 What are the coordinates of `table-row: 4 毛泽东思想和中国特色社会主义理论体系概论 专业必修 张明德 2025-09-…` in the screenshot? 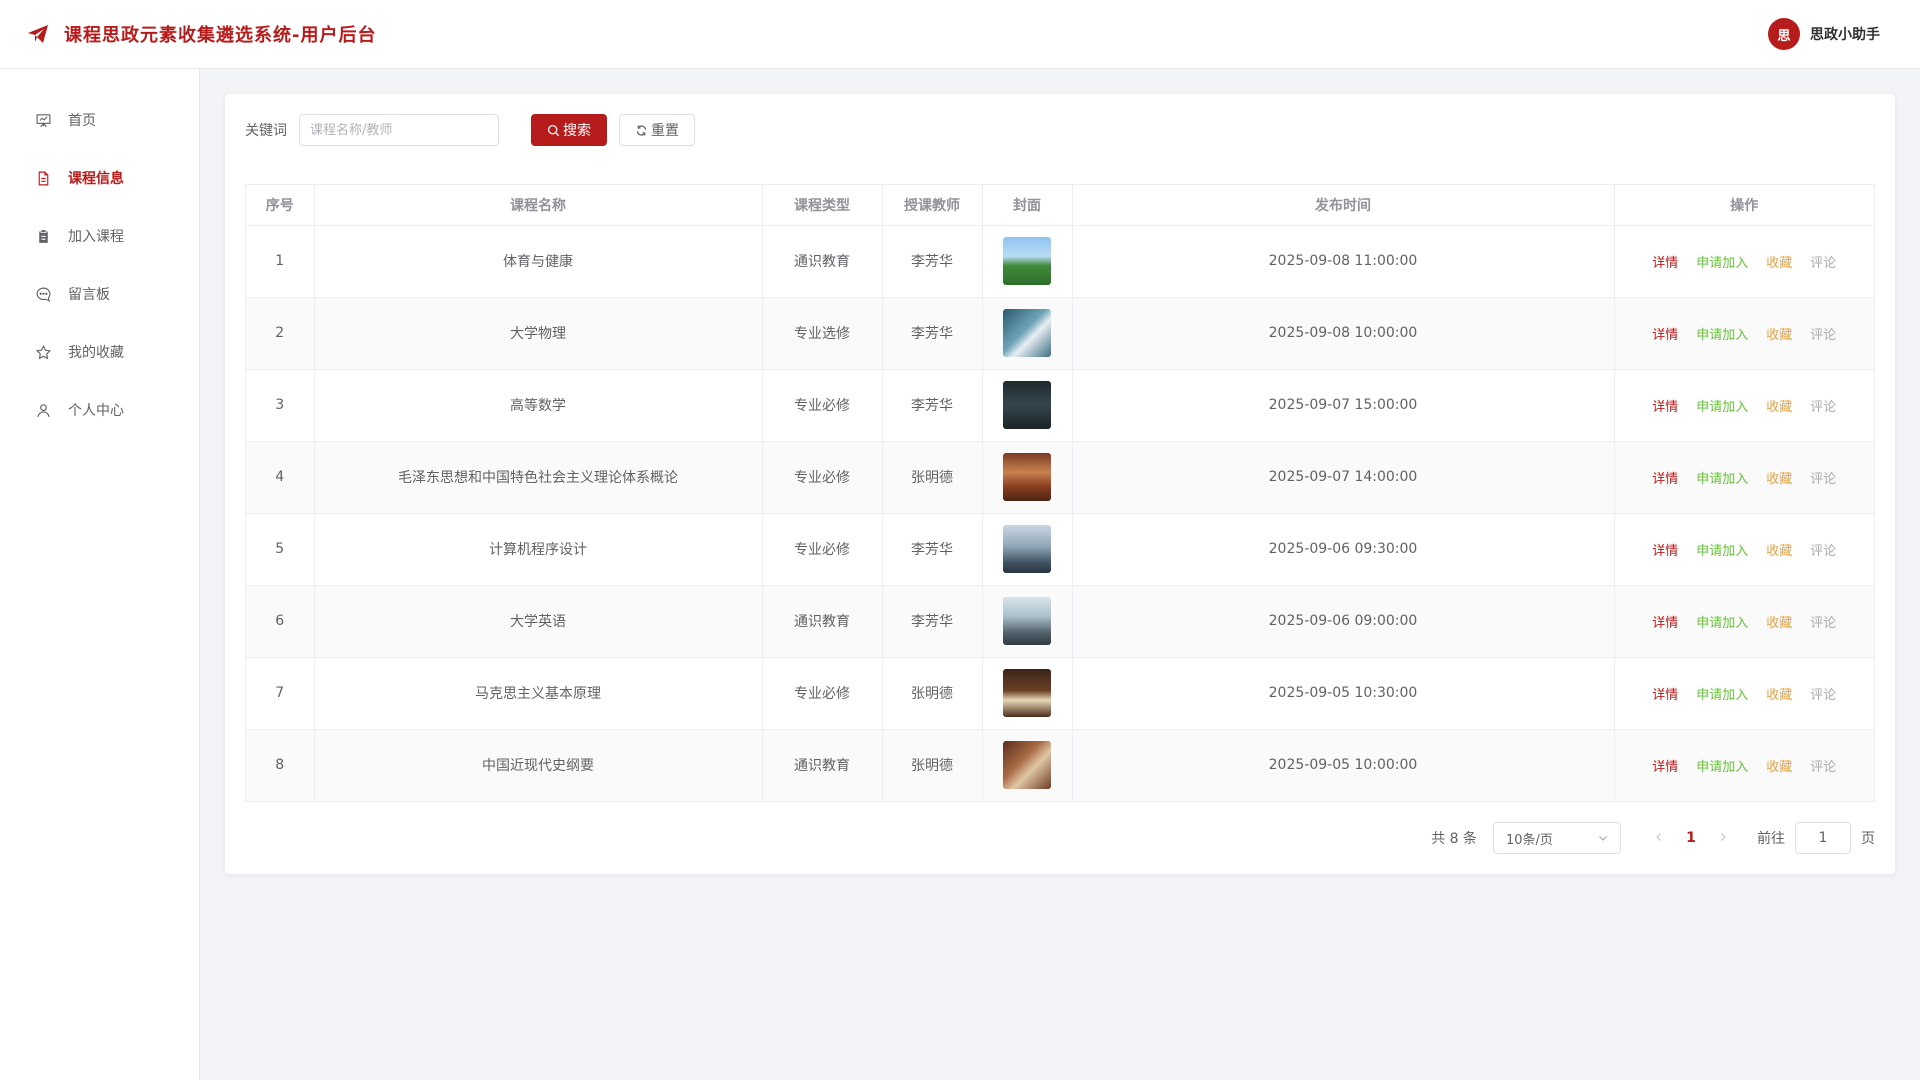 It's located at (1060, 477).